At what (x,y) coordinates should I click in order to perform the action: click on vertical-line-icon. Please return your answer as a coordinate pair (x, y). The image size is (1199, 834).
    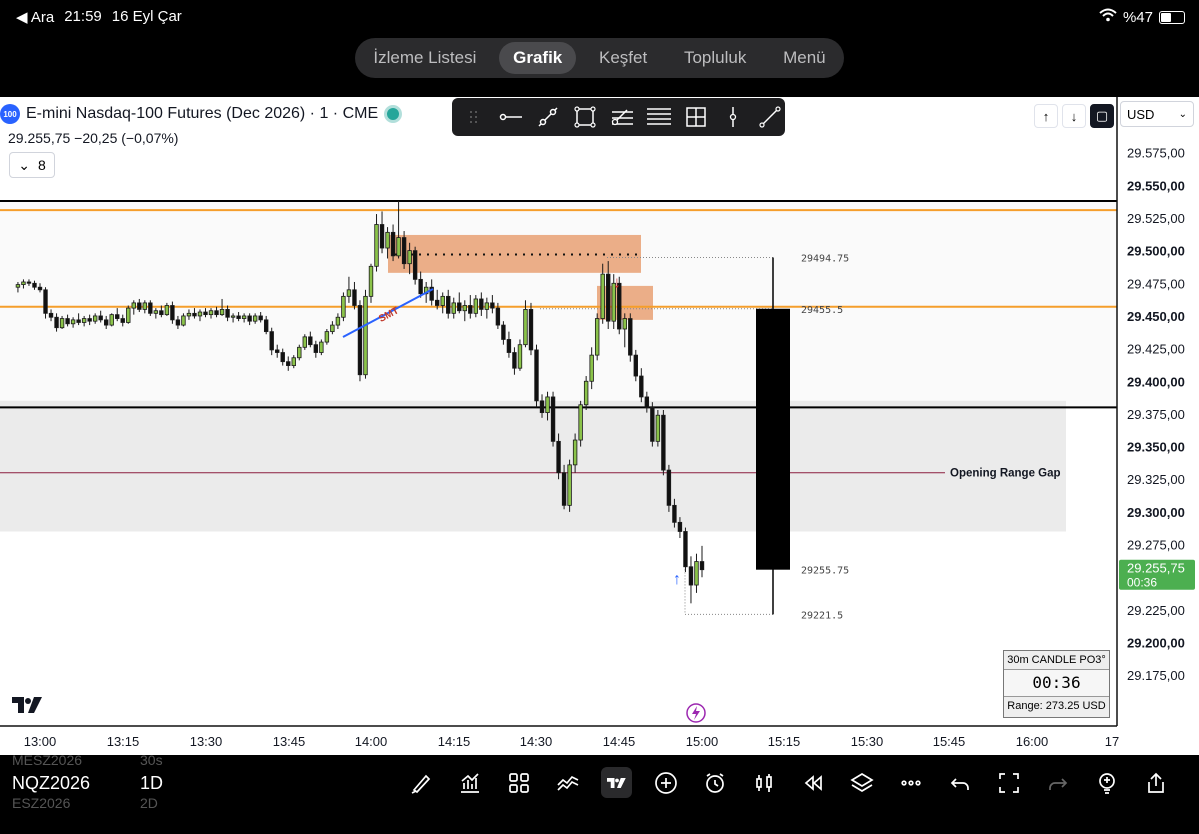
    Looking at the image, I should click on (732, 117).